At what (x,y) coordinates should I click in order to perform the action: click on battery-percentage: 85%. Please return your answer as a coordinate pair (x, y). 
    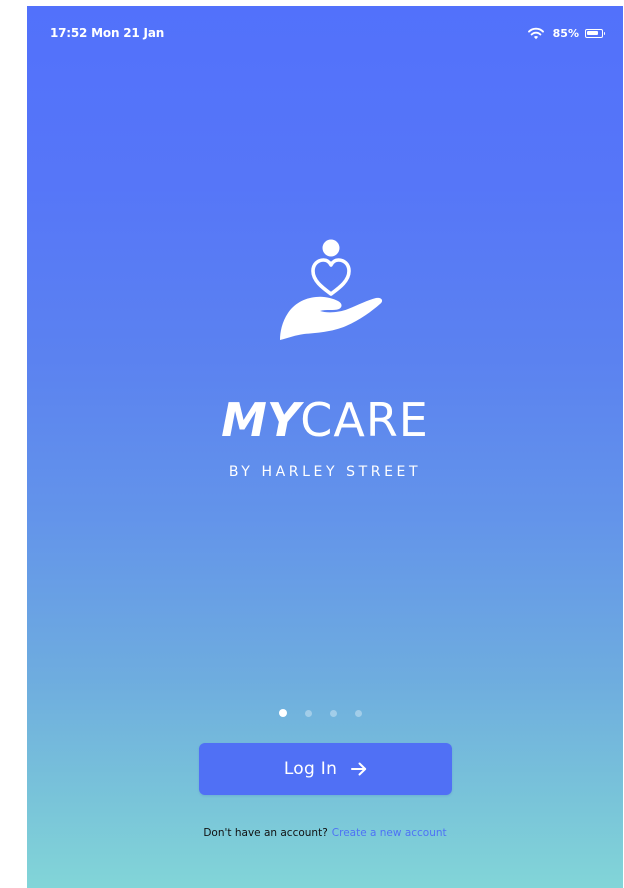
    Looking at the image, I should click on (565, 33).